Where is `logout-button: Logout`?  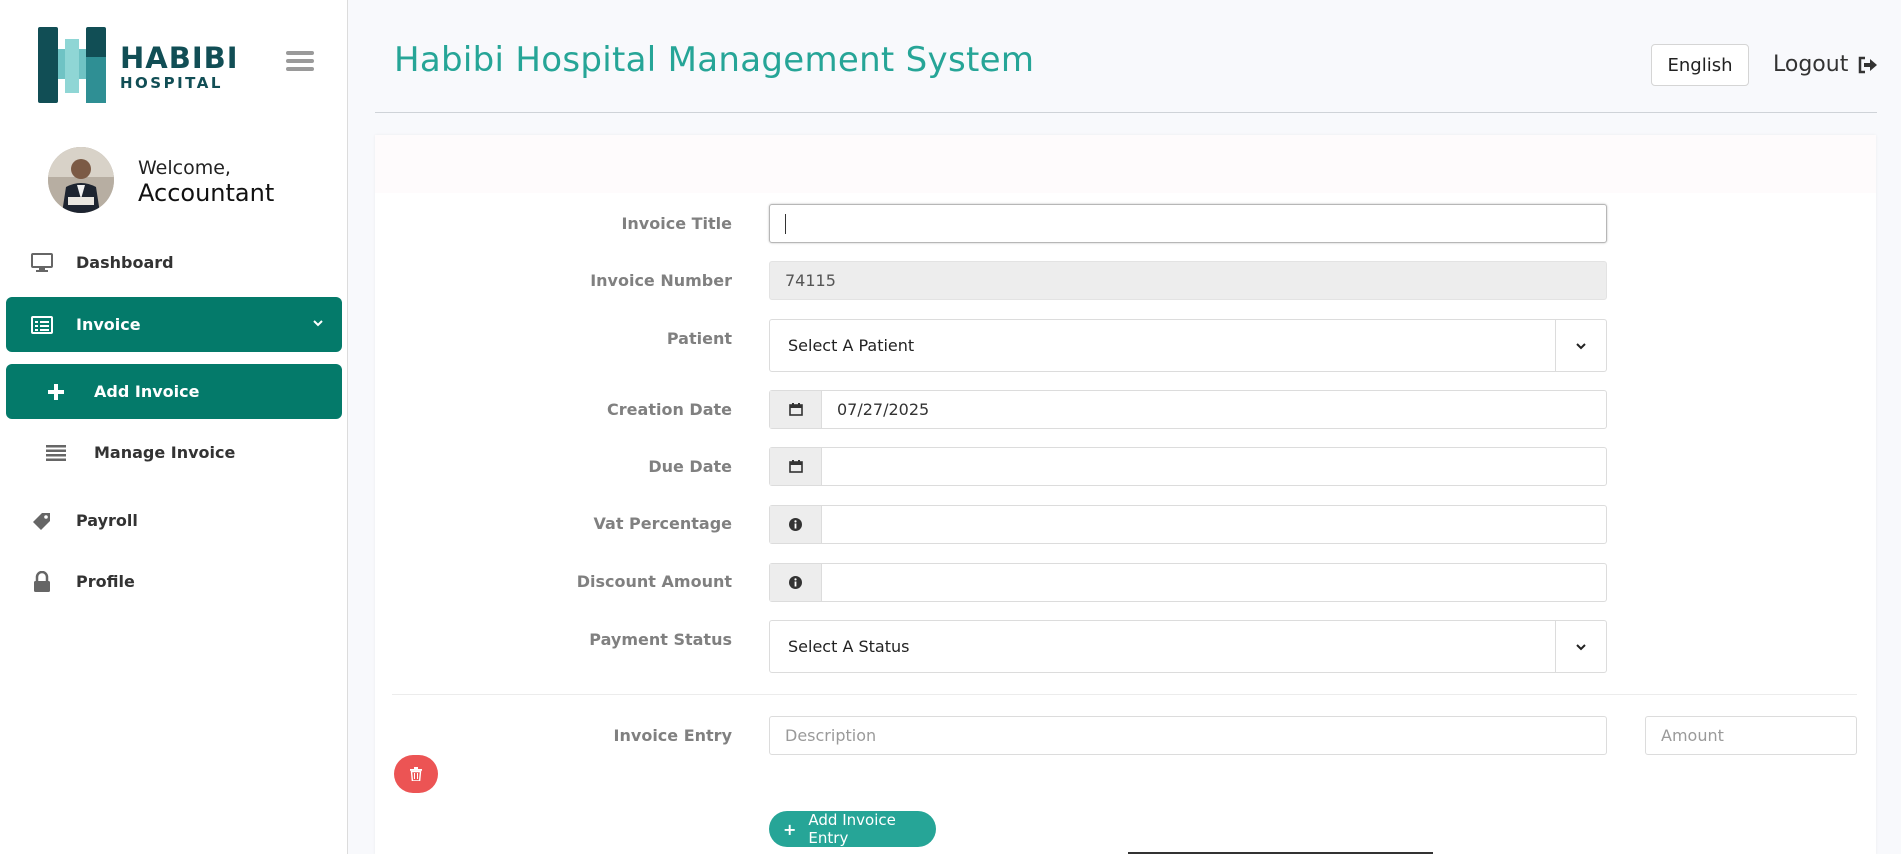 logout-button: Logout is located at coordinates (1825, 64).